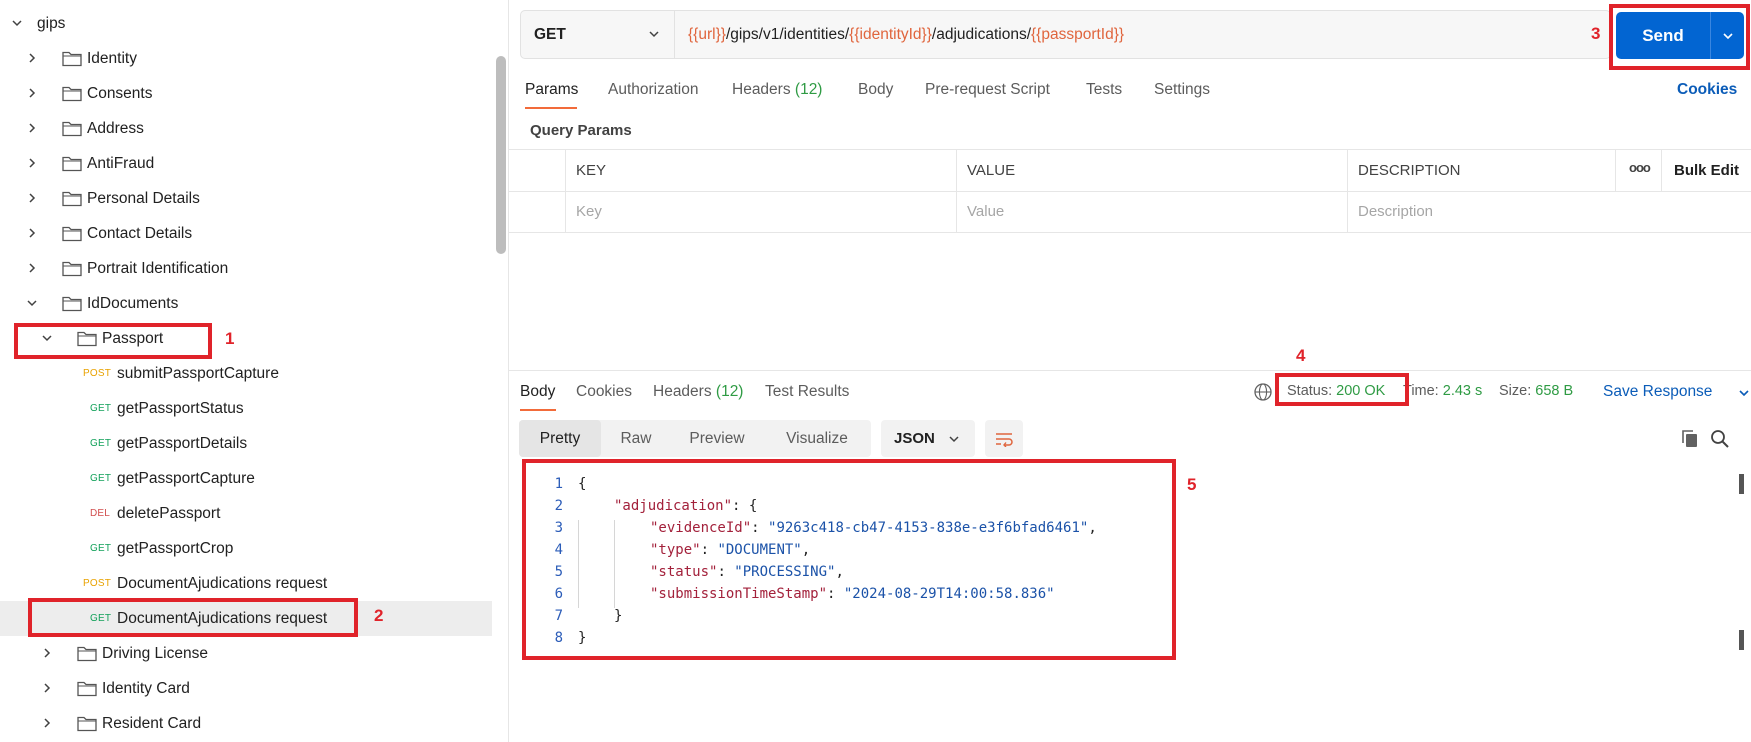  I want to click on tree-folder-resident-card: Resident Card, so click(246, 723).